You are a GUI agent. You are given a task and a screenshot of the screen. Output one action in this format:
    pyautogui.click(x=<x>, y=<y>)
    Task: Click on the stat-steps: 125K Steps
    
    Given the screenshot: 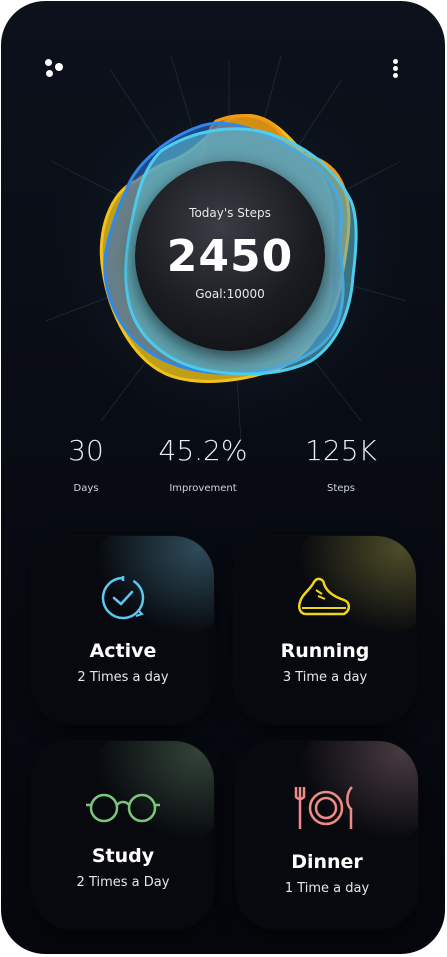 What is the action you would take?
    pyautogui.click(x=341, y=464)
    